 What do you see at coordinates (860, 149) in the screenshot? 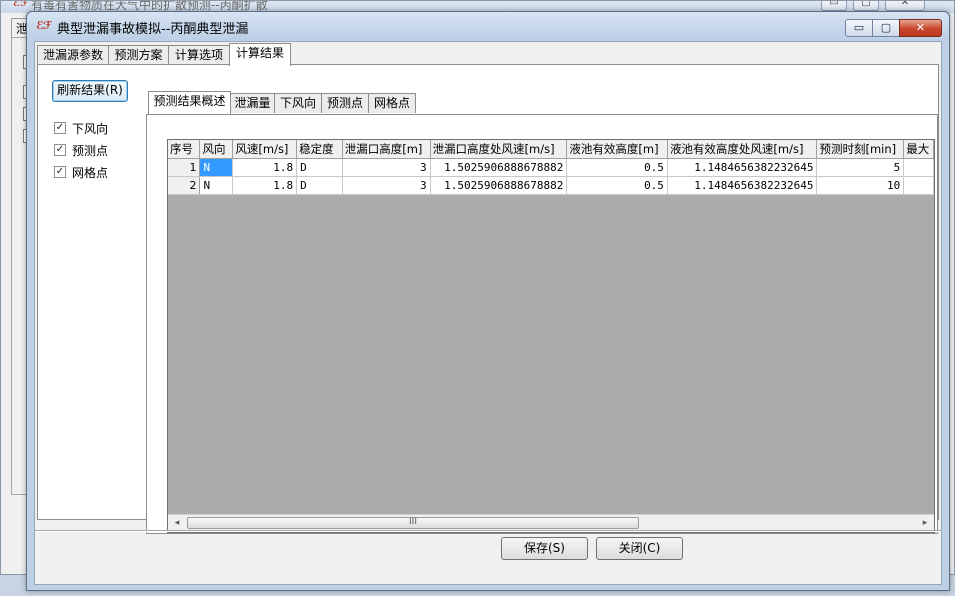
I see `column-header: 预测时刻[min]` at bounding box center [860, 149].